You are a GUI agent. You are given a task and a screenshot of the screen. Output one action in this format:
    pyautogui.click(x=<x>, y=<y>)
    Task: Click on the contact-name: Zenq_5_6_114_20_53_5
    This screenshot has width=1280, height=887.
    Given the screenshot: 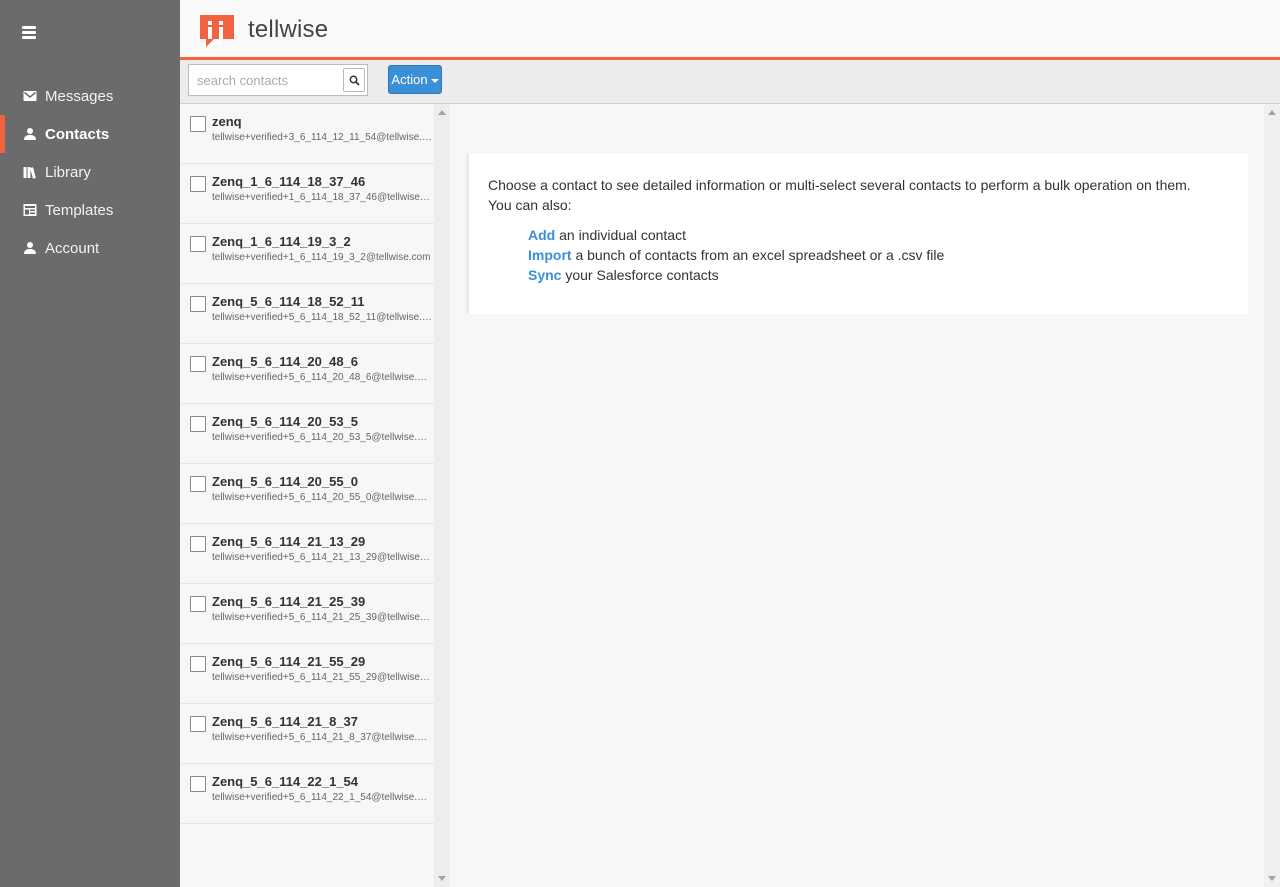 What is the action you would take?
    pyautogui.click(x=285, y=421)
    